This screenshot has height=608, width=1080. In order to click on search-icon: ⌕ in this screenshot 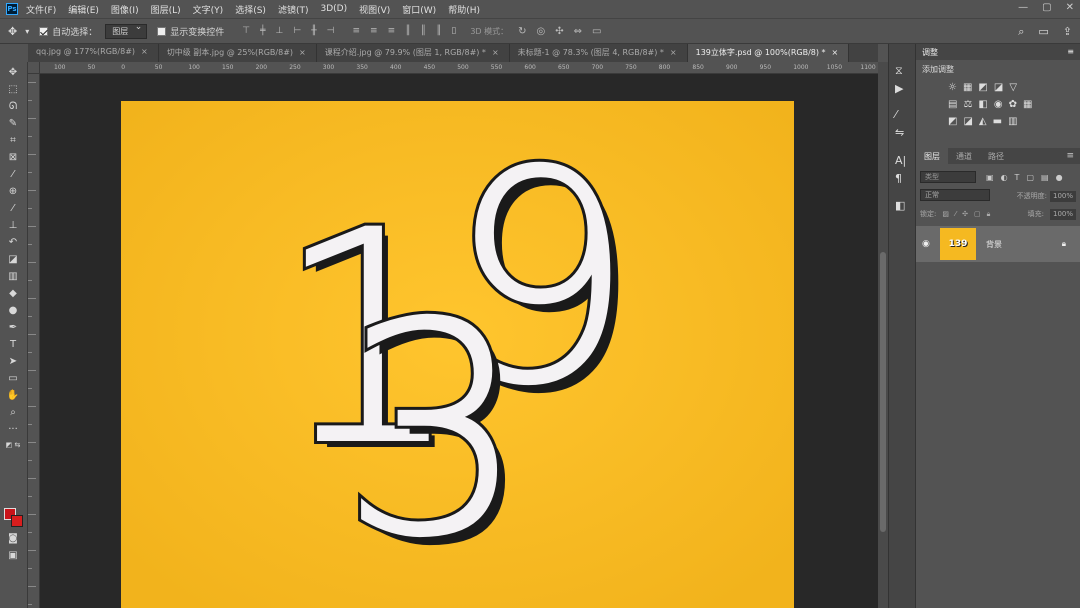, I will do `click(1021, 32)`.